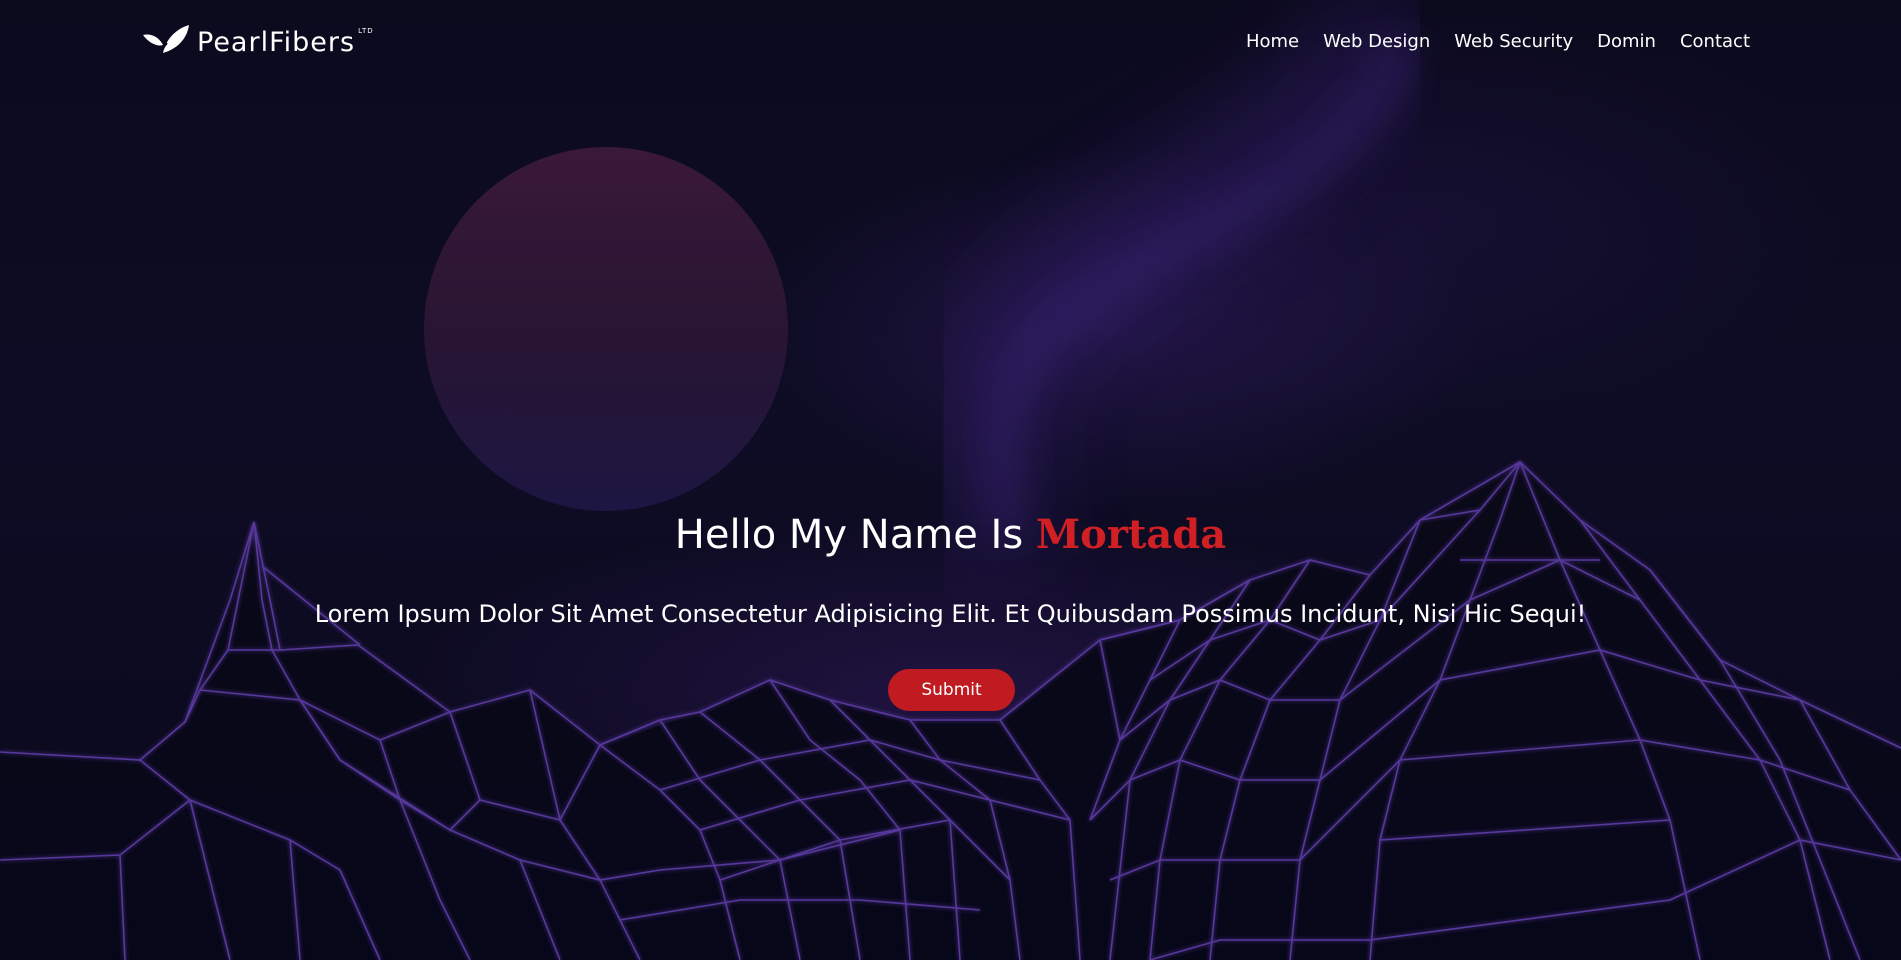 The width and height of the screenshot is (1901, 960). I want to click on brand-name: PearlFibers, so click(276, 42).